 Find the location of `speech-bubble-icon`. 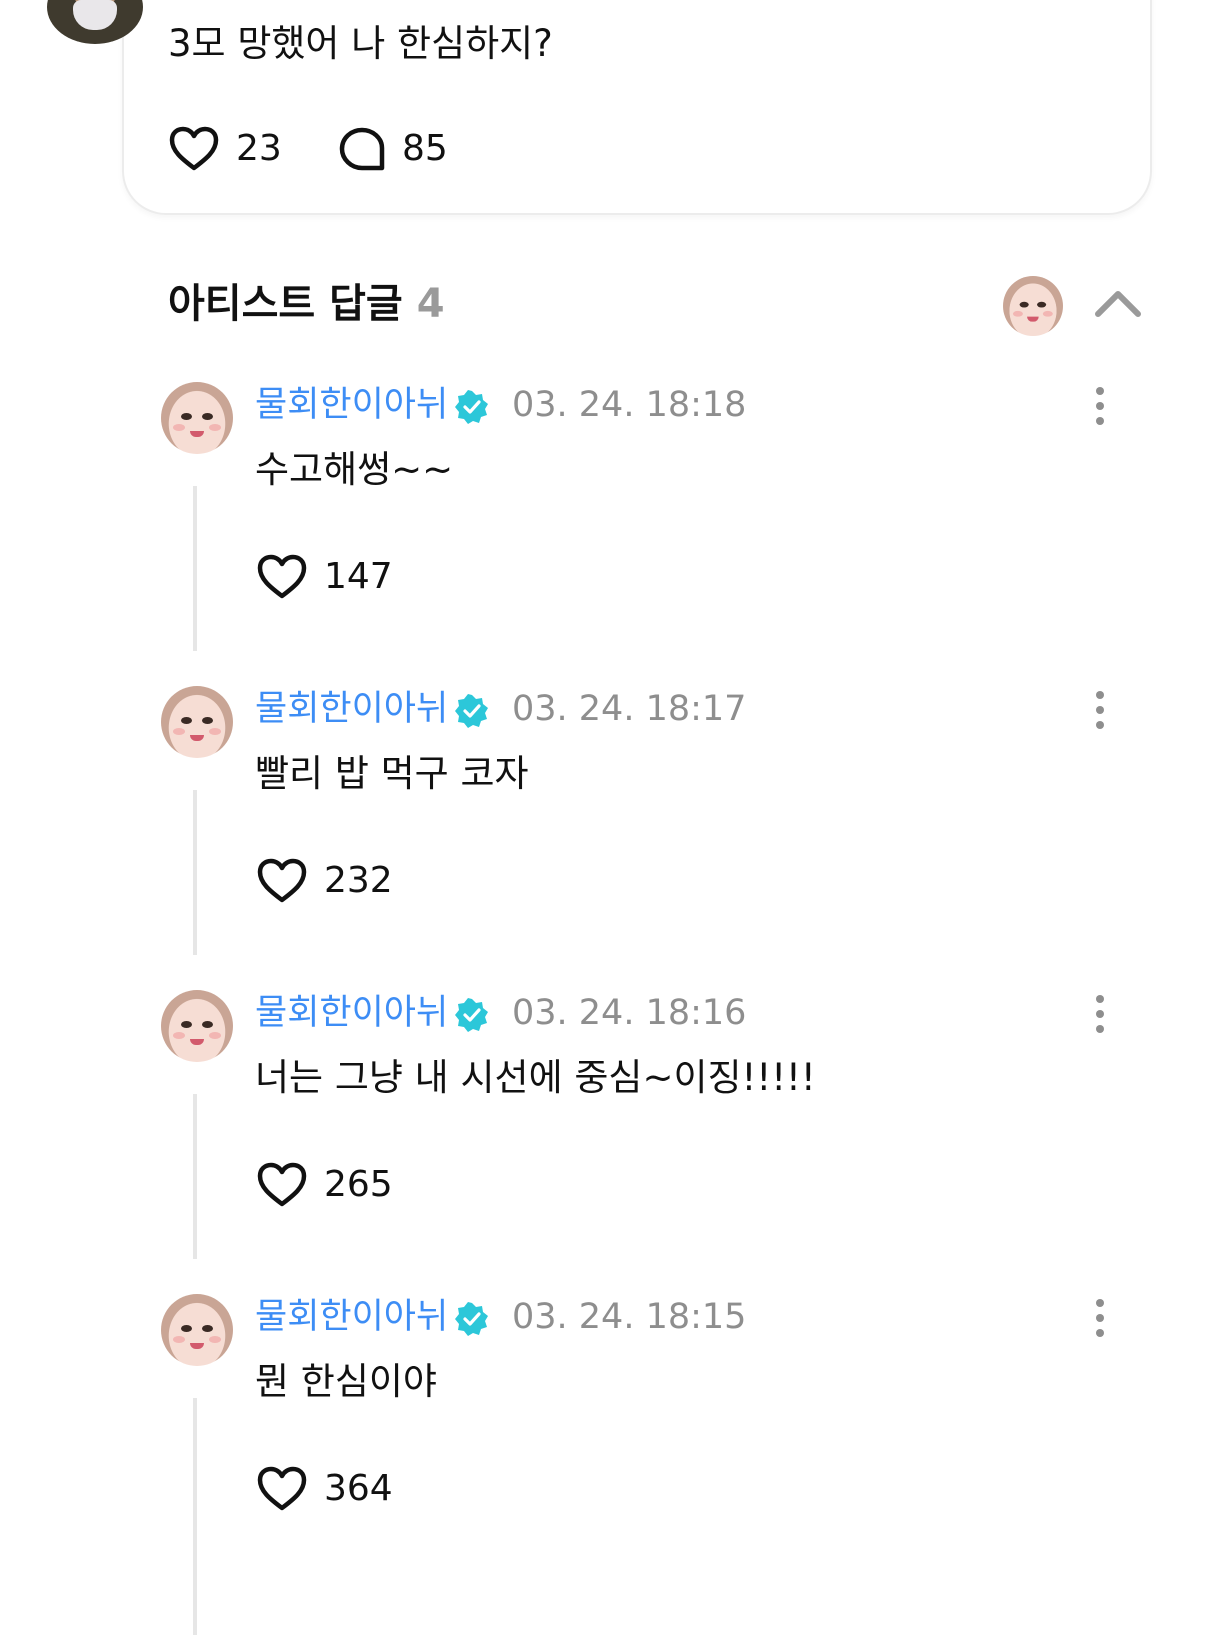

speech-bubble-icon is located at coordinates (362, 149).